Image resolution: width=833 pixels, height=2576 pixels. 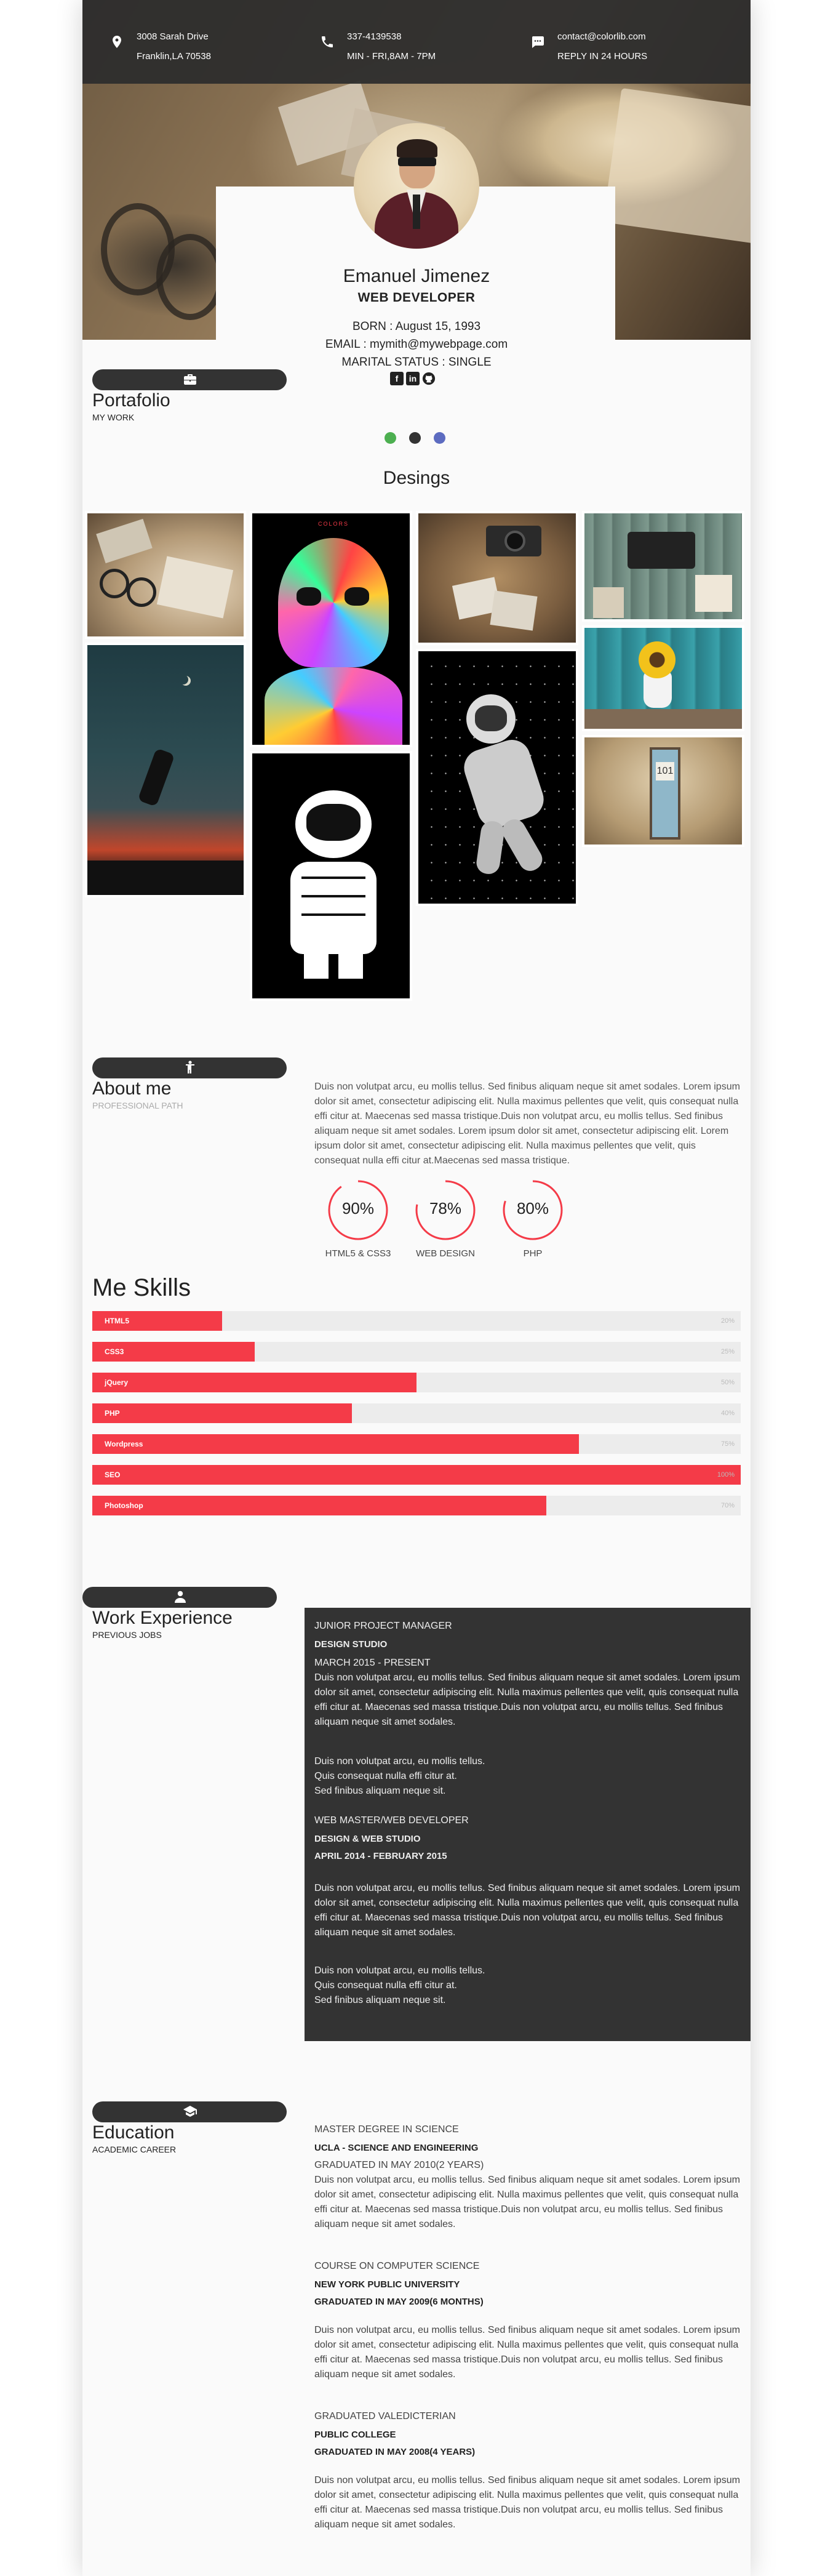 I want to click on skill-bar-css3: CSS3 25%, so click(x=416, y=1352).